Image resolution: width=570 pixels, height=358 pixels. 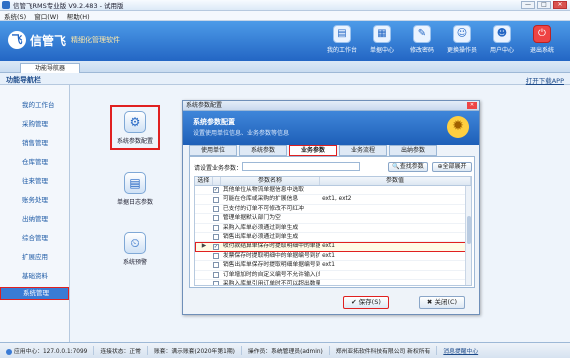 I want to click on menu-help: 帮助(H), so click(x=78, y=16).